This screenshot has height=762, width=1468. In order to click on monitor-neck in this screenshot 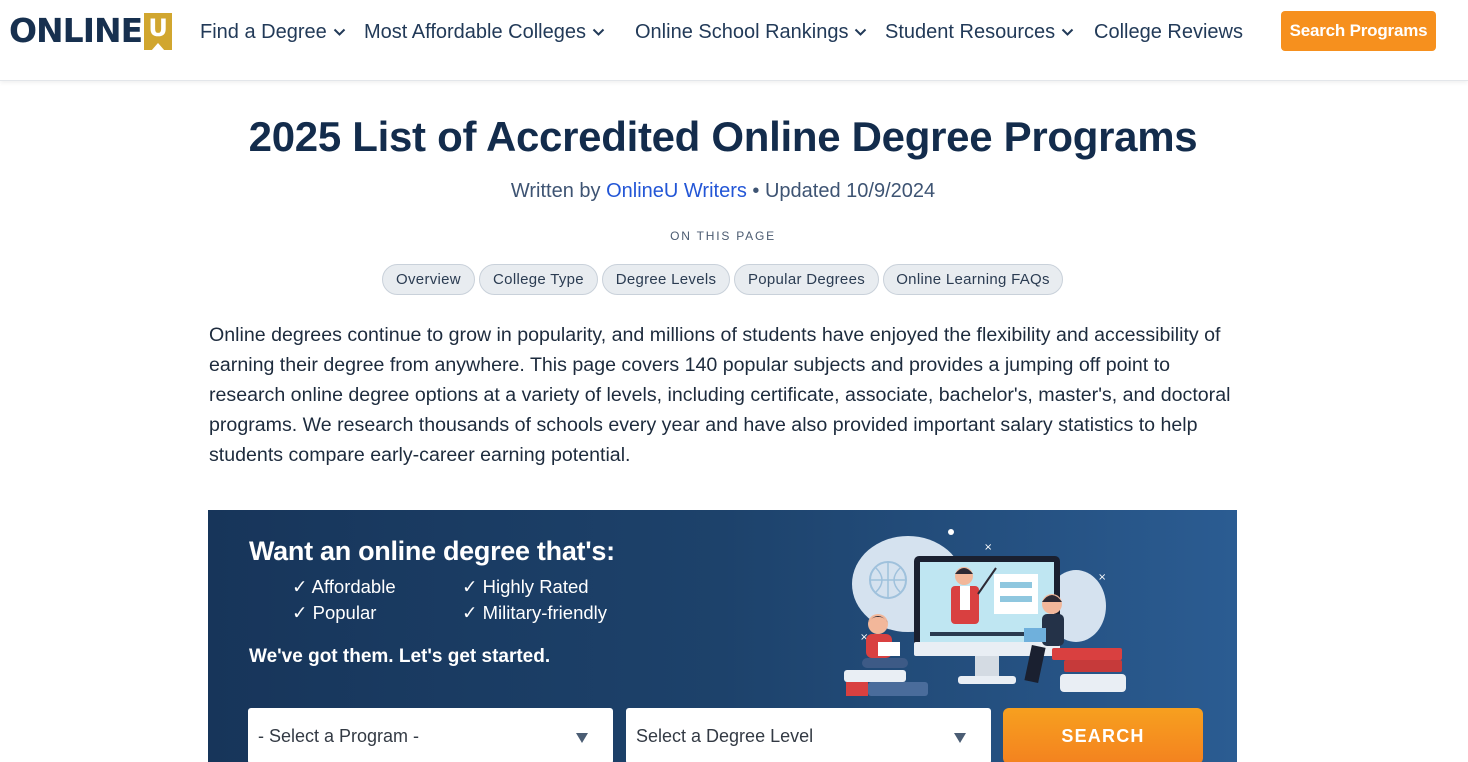, I will do `click(987, 667)`.